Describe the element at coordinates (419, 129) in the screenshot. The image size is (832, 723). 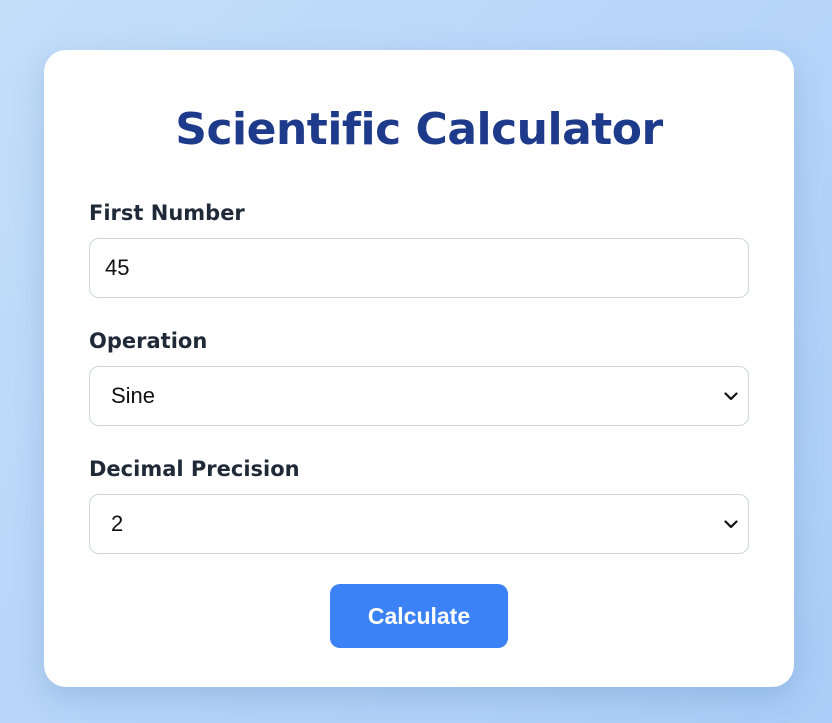
I see `page-title: Scientific Calculator` at that location.